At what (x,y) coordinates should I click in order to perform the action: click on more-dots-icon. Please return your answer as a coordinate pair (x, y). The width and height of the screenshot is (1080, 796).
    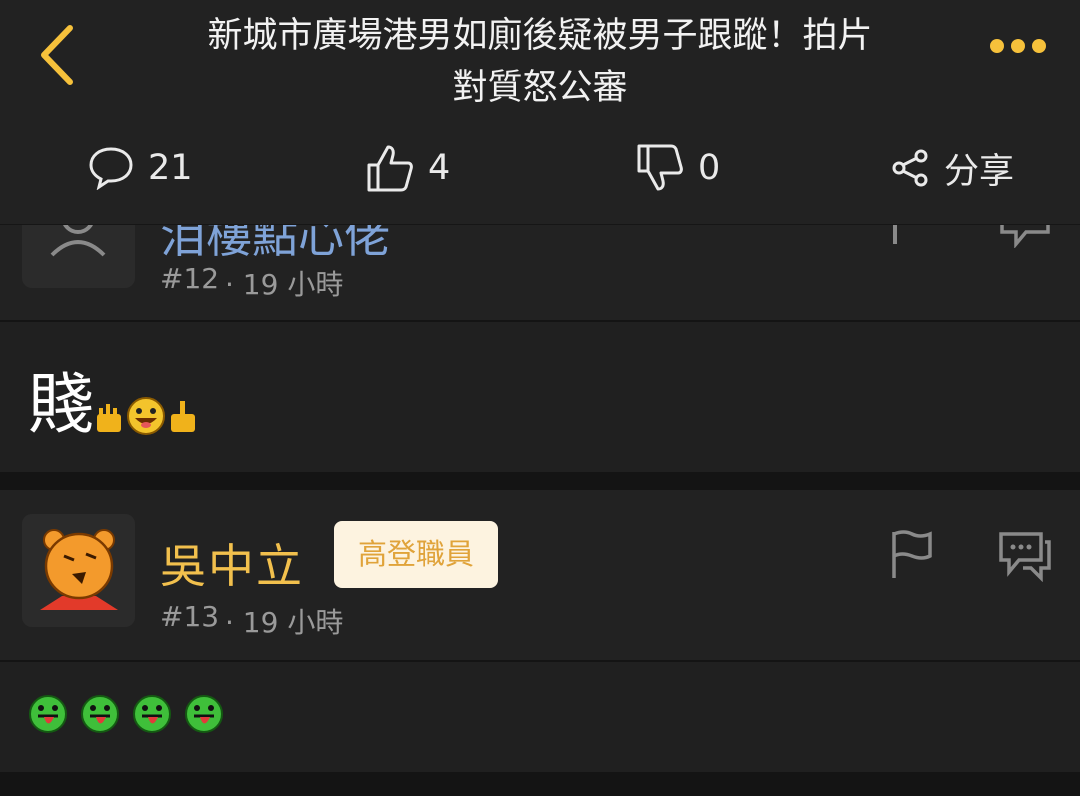
    Looking at the image, I should click on (1025, 53).